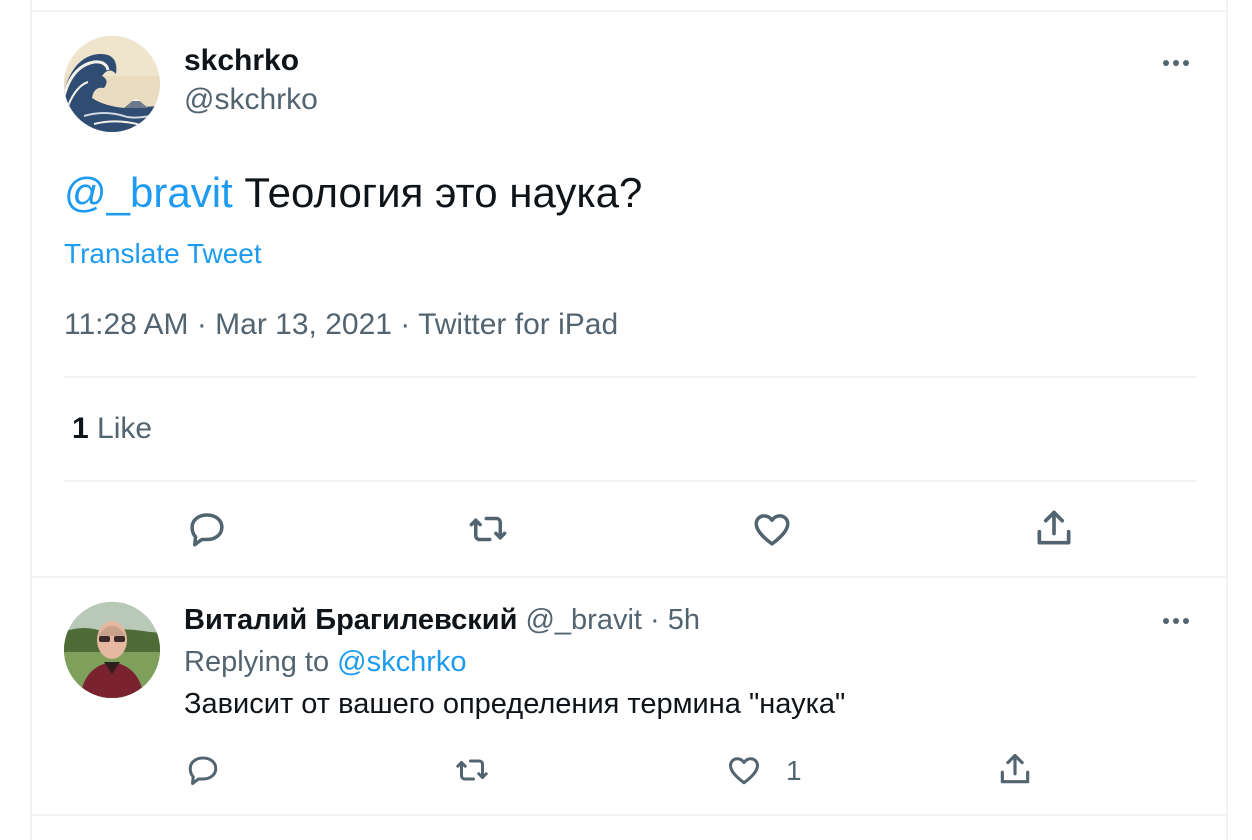 This screenshot has width=1252, height=840. I want to click on replying-to-label: Replying to, so click(261, 662).